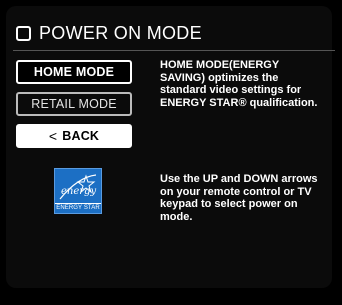 This screenshot has width=342, height=305. I want to click on energy-star-label: ENERGY STAR, so click(78, 207).